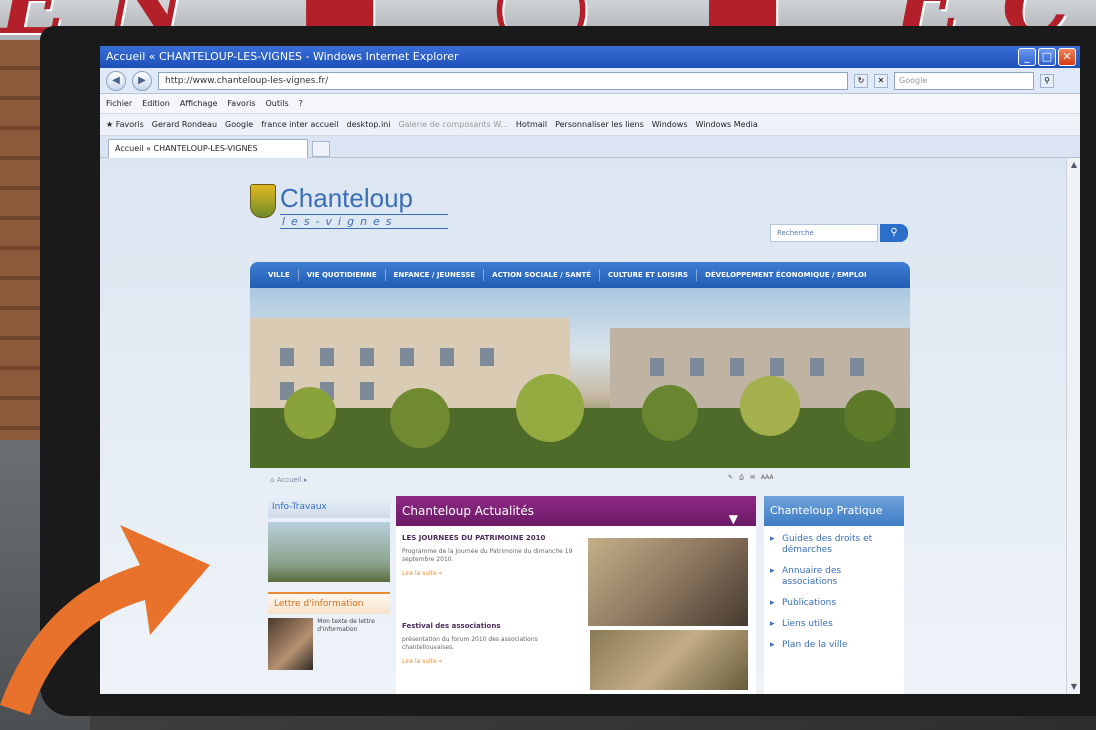  What do you see at coordinates (503, 80) in the screenshot?
I see `url-input: http://www.chanteloup-les-vignes.fr/` at bounding box center [503, 80].